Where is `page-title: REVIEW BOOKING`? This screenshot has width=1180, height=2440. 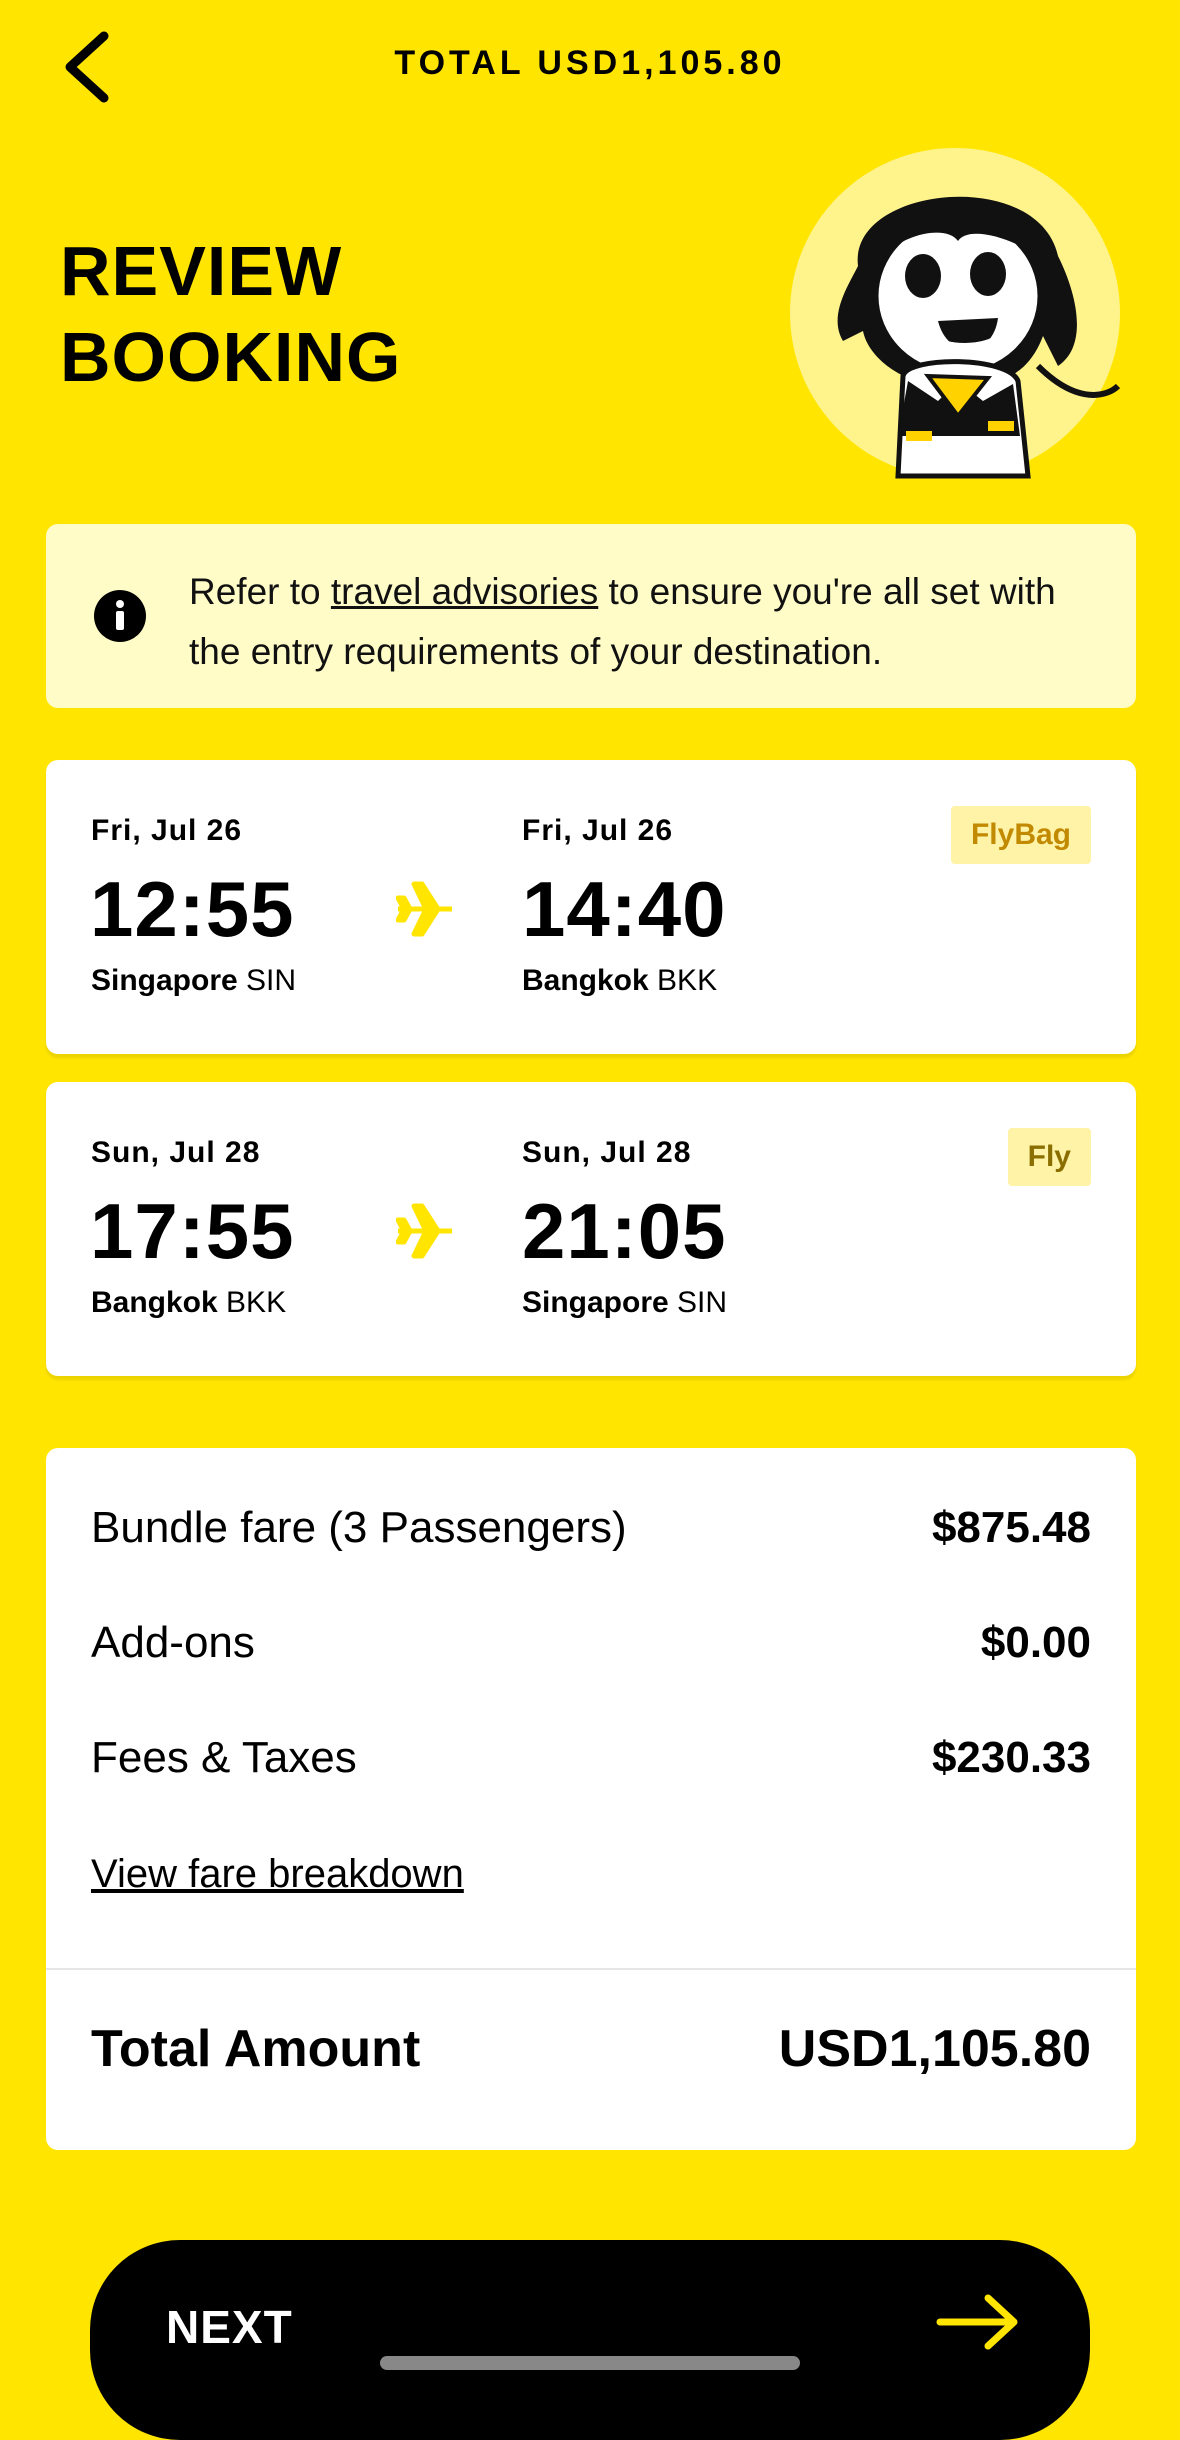 page-title: REVIEW BOOKING is located at coordinates (231, 314).